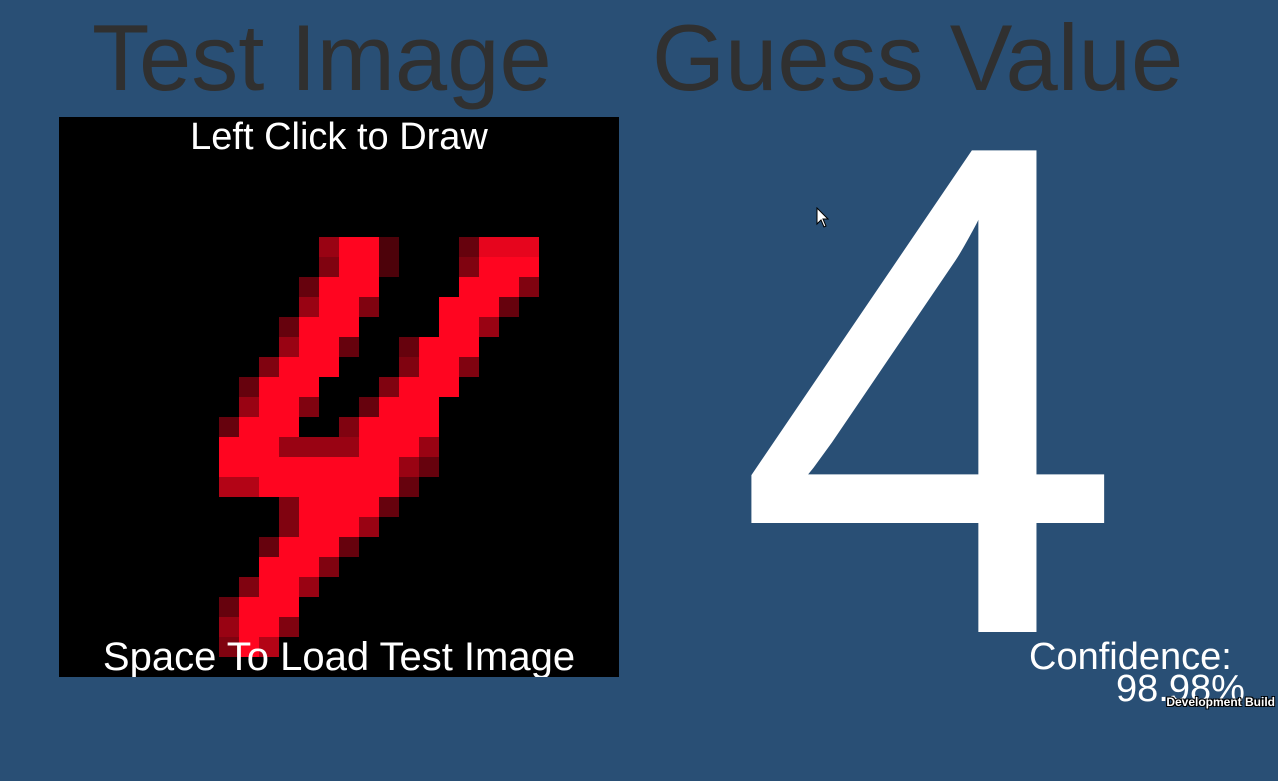 The height and width of the screenshot is (781, 1278). I want to click on development-build-label: Development Build, so click(1220, 702).